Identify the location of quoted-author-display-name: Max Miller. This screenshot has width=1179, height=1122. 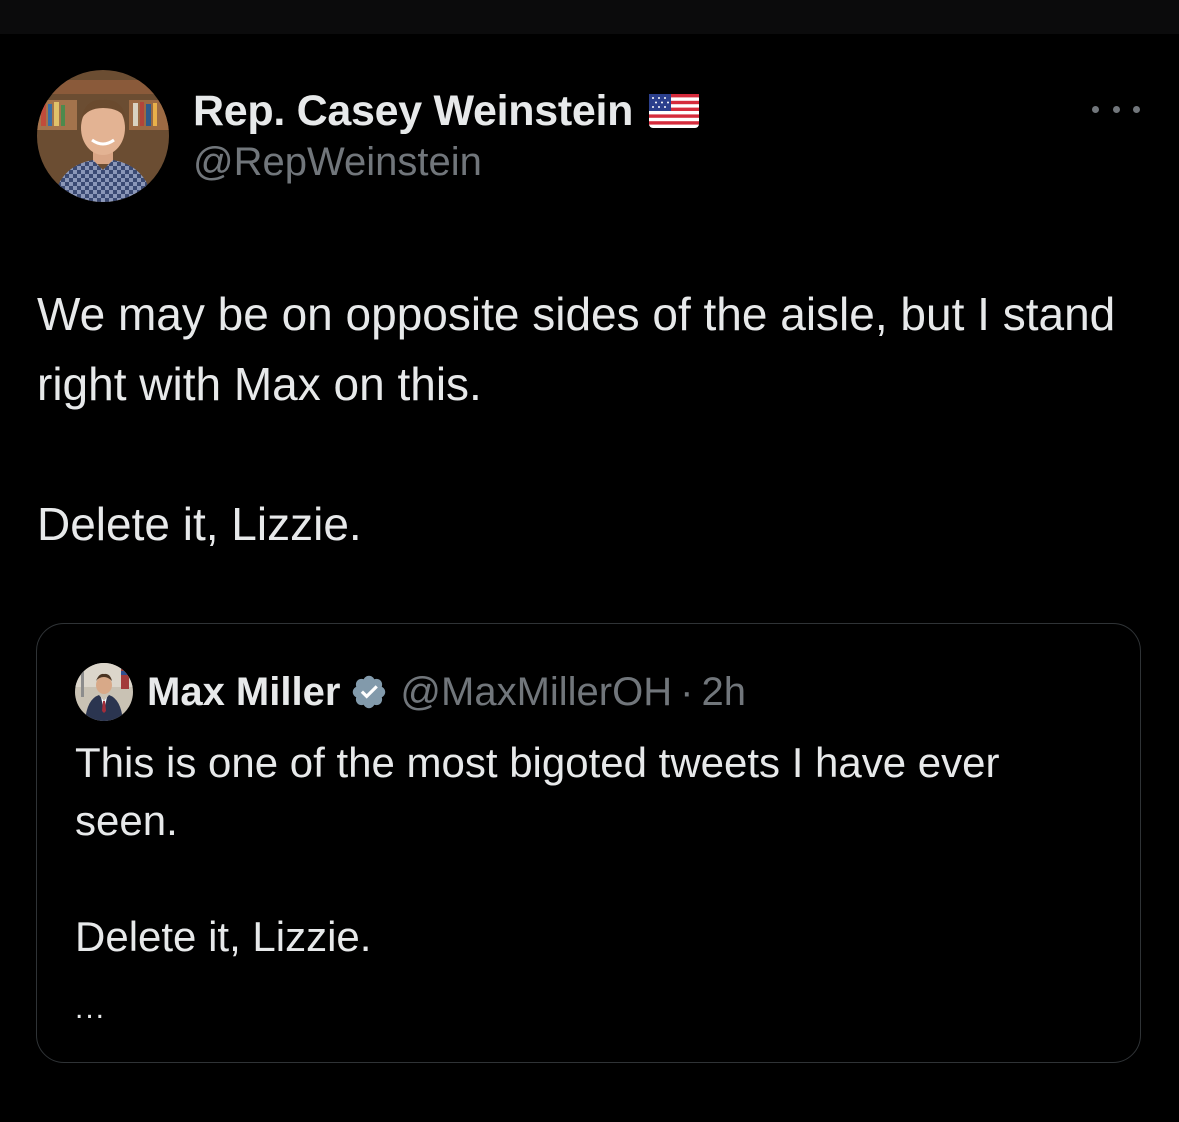
(243, 692).